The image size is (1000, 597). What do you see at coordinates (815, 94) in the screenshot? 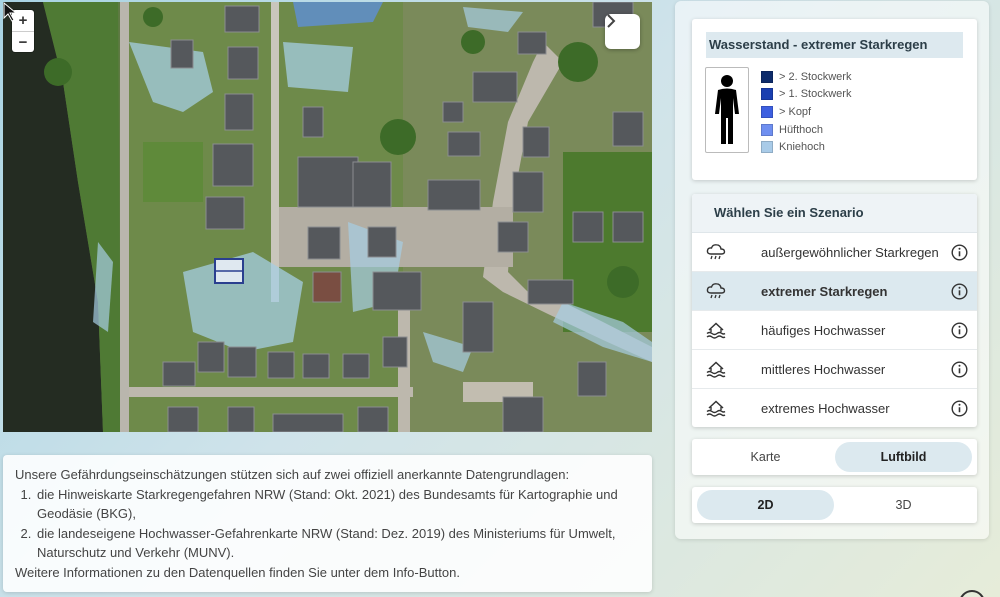
I see `legend-label: > 1. Stockwerk` at bounding box center [815, 94].